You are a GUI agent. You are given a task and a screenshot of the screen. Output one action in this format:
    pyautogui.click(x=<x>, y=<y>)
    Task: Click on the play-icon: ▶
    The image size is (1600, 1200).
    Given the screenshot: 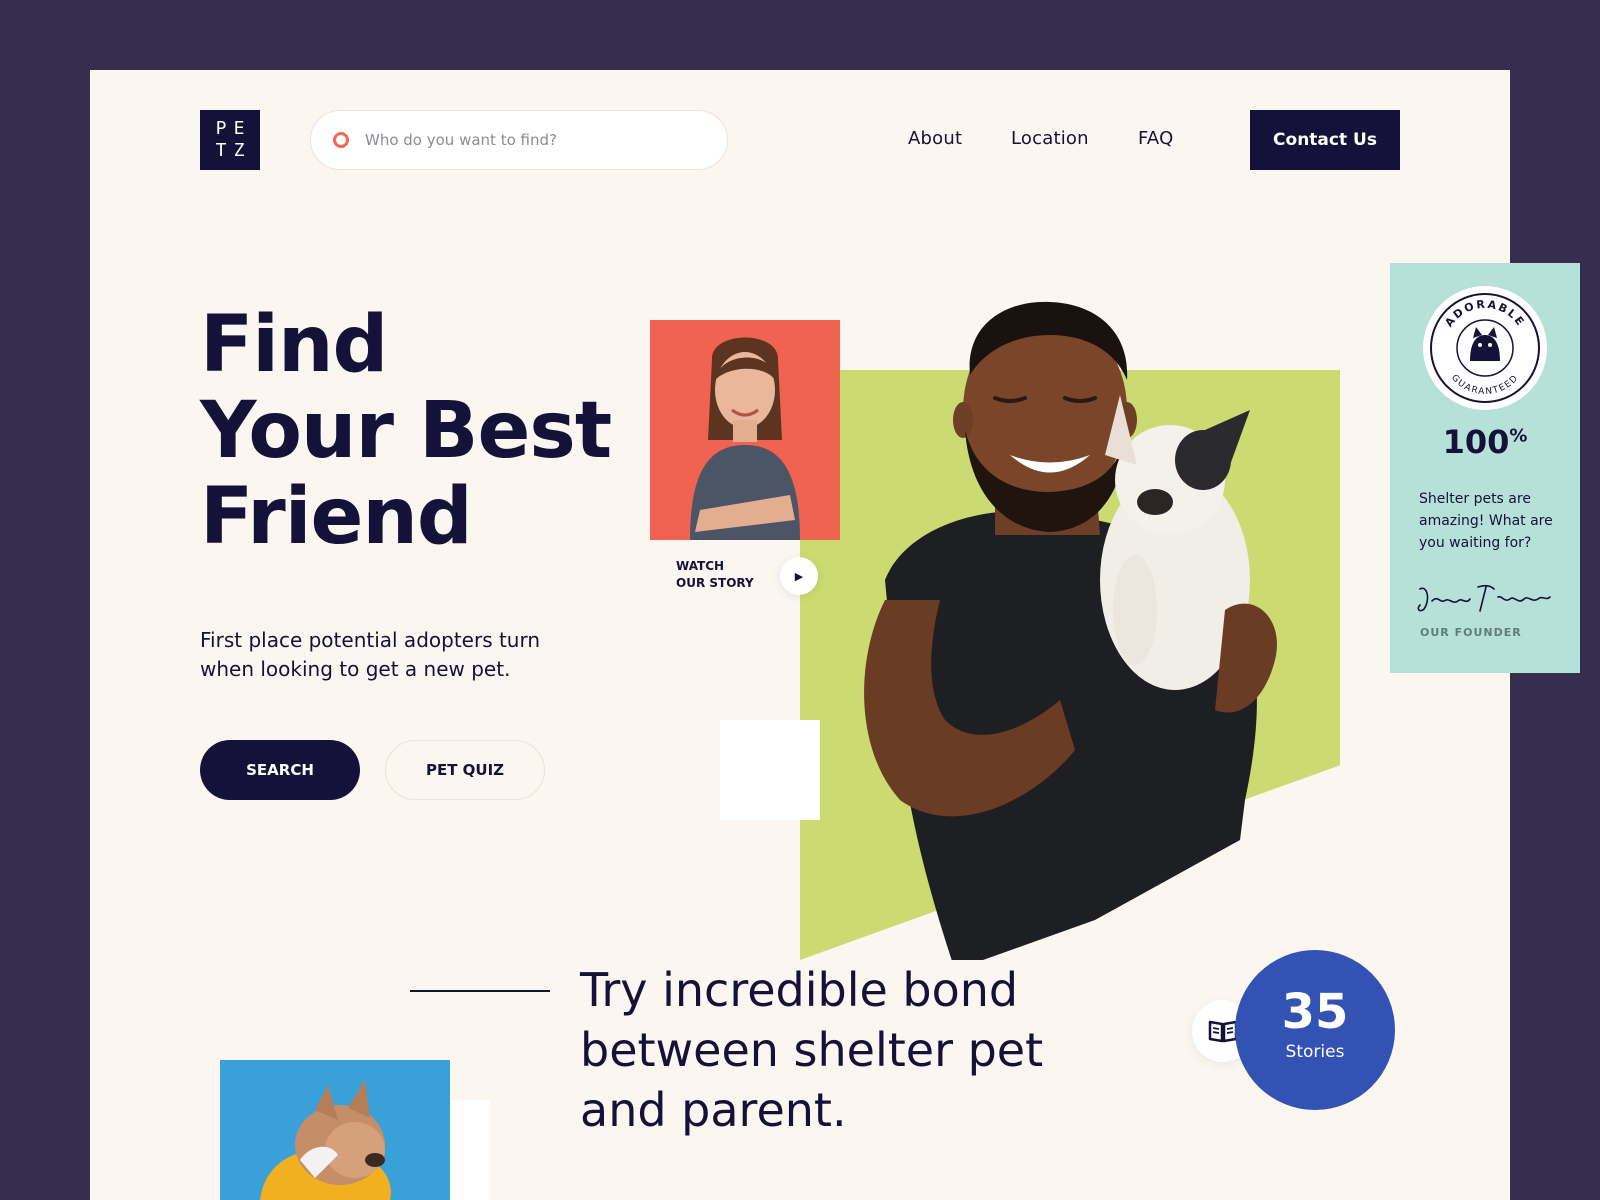 What is the action you would take?
    pyautogui.click(x=799, y=576)
    